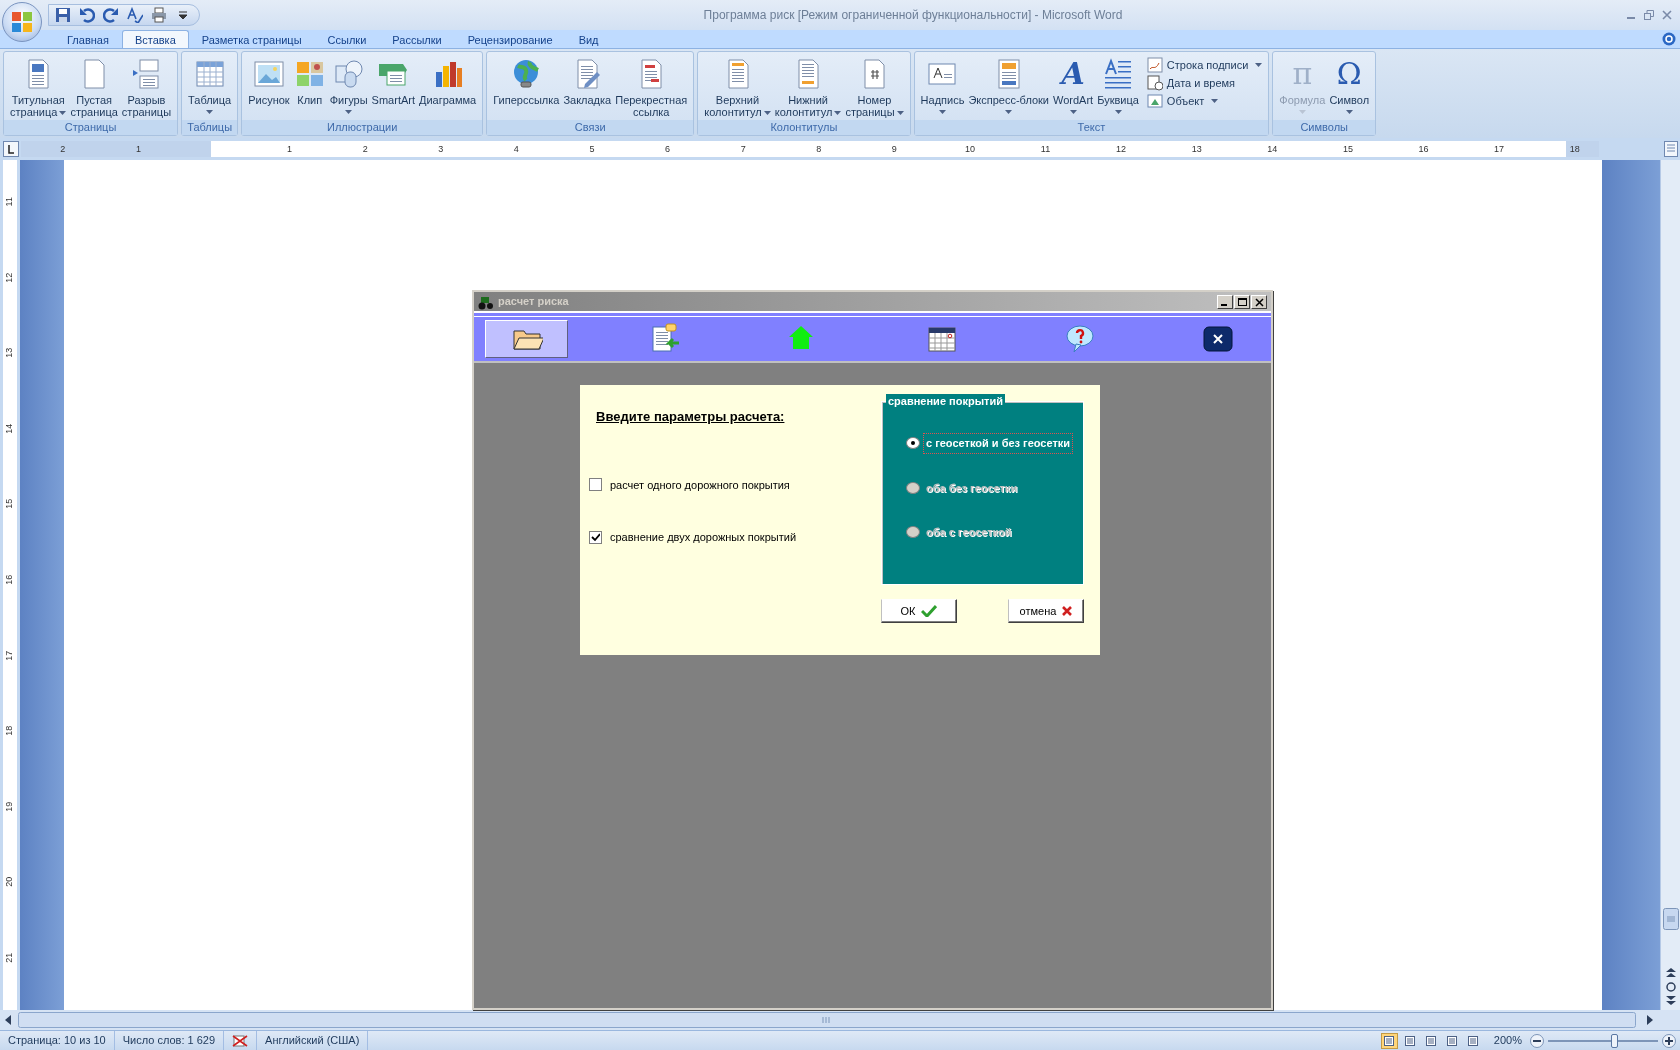 This screenshot has height=1050, width=1680. I want to click on save-icon, so click(63, 15).